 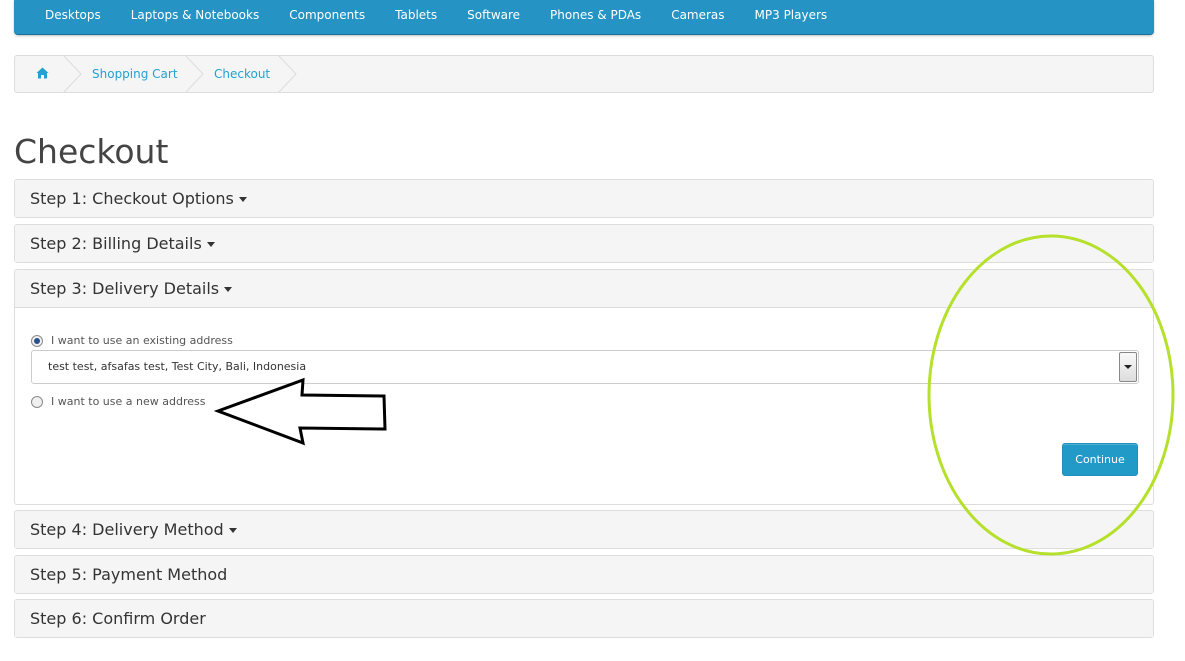 I want to click on chevron-down-icon, so click(x=1128, y=367).